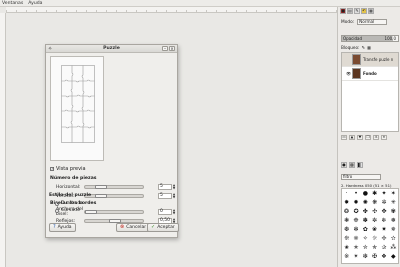  Describe the element at coordinates (101, 196) in the screenshot. I see `vertical-slider-handle` at that location.